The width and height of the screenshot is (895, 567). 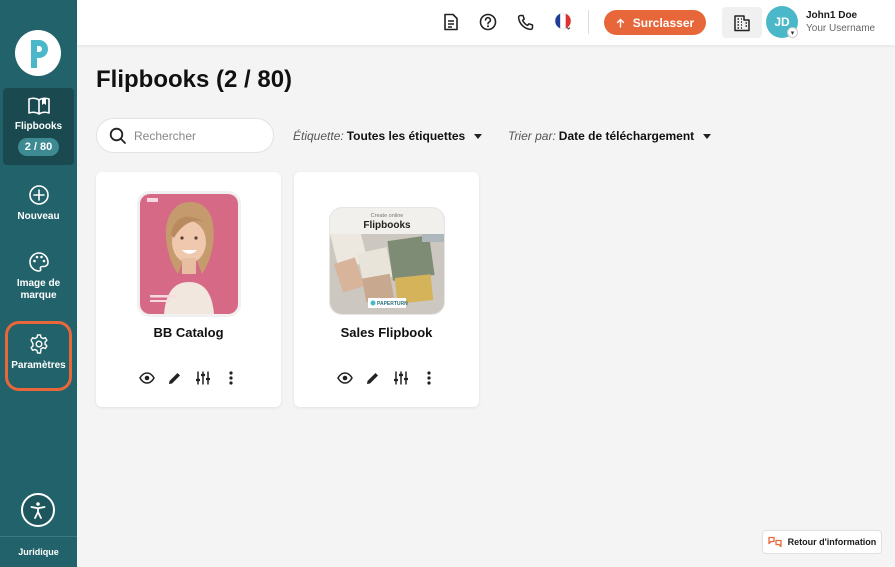 What do you see at coordinates (38, 106) in the screenshot?
I see `book-open-icon` at bounding box center [38, 106].